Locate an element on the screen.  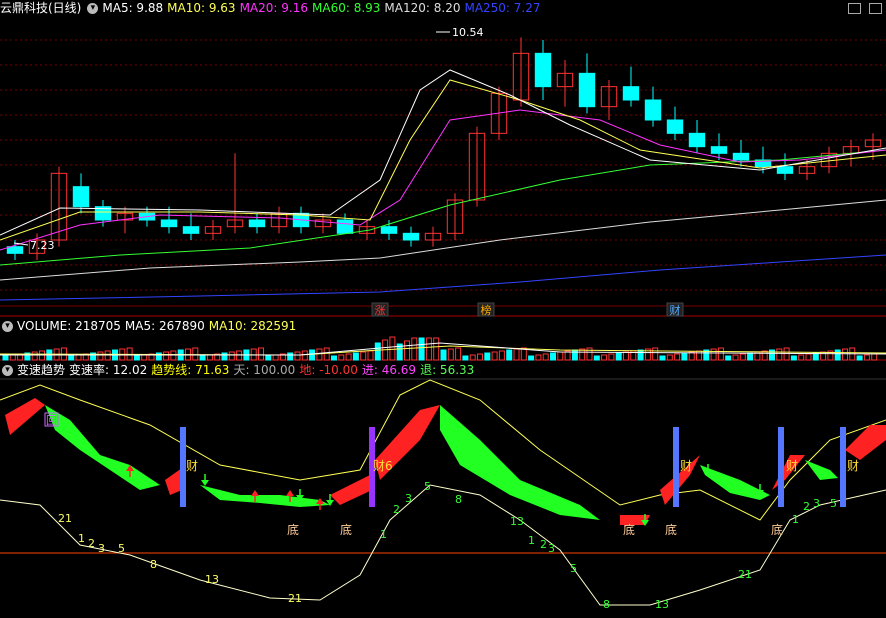
ma-label-0: MA5: 9.88 is located at coordinates (133, 8).